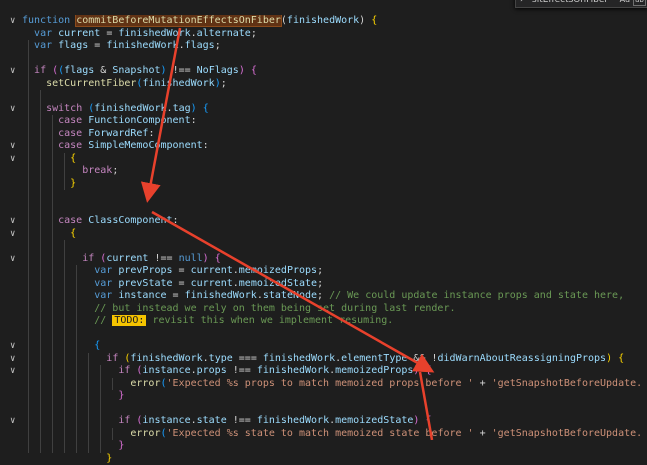 This screenshot has width=647, height=465. What do you see at coordinates (323, 84) in the screenshot?
I see `code-line: setCurrentFiber(finishedWork);` at bounding box center [323, 84].